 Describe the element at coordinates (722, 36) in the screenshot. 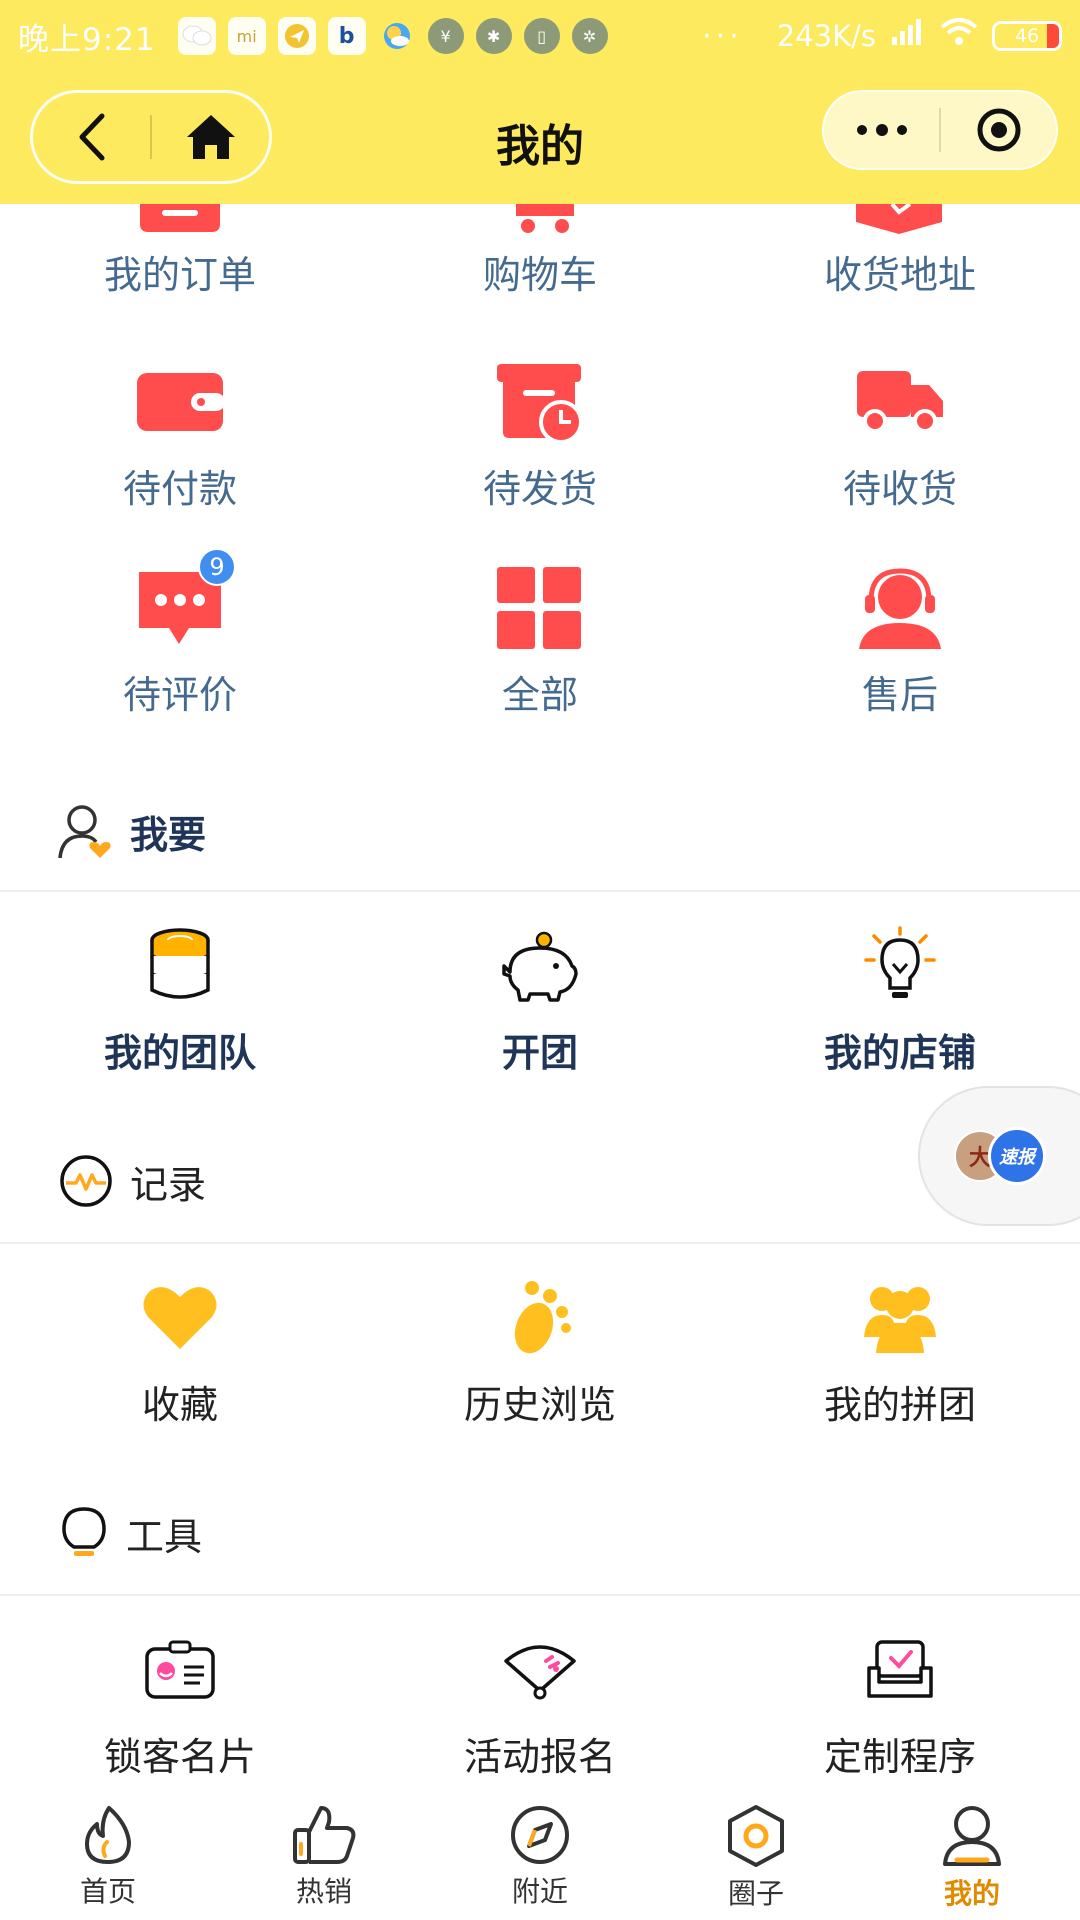

I see `more-notifications-icon: ···` at that location.